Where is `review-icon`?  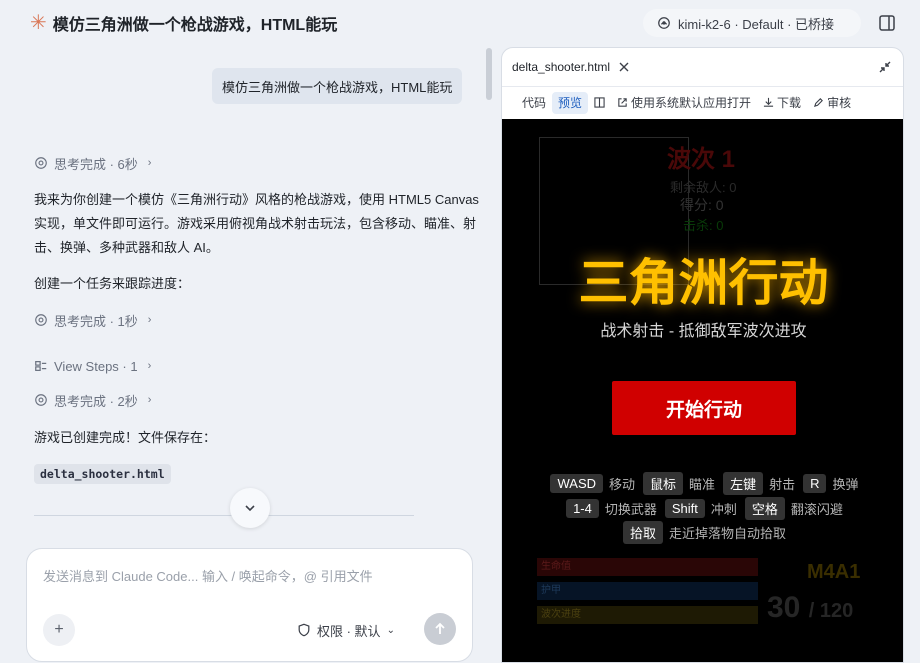 review-icon is located at coordinates (819, 103).